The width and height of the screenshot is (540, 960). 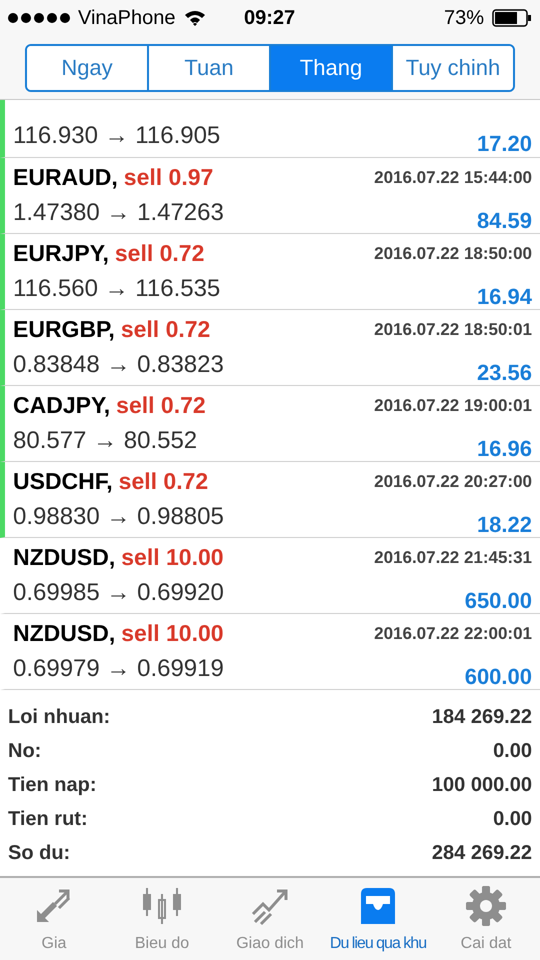 I want to click on summary-value: 284 269.22, so click(x=482, y=853).